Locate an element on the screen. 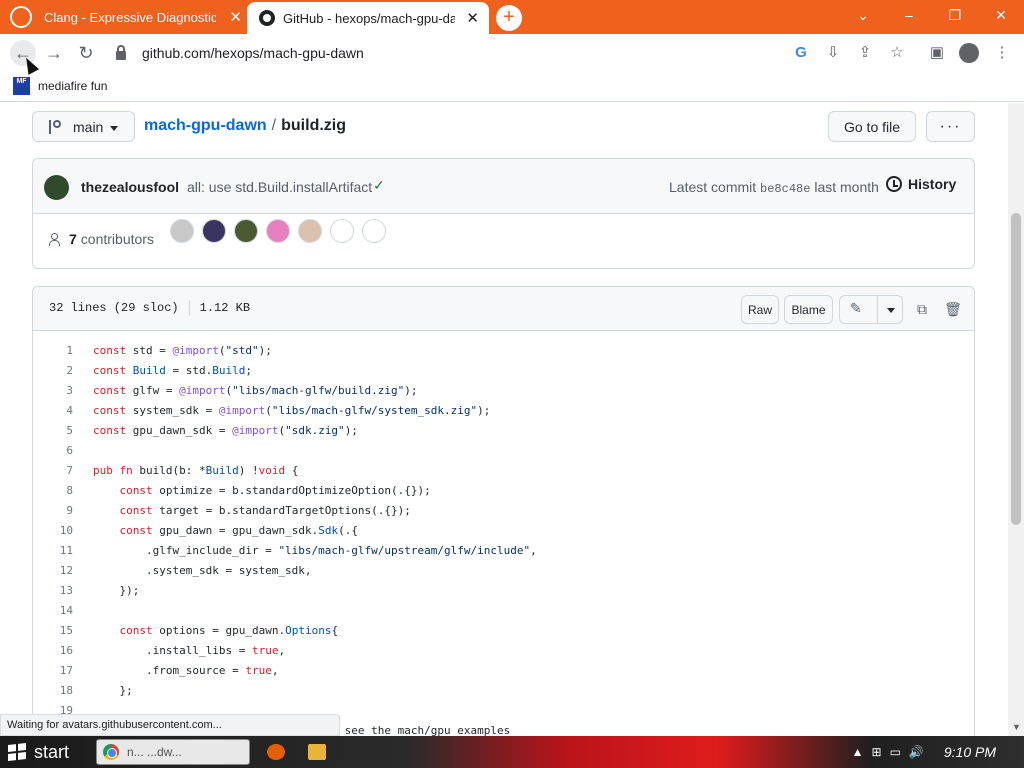 The height and width of the screenshot is (768, 1024). go-to-file-button: Go to file is located at coordinates (872, 126).